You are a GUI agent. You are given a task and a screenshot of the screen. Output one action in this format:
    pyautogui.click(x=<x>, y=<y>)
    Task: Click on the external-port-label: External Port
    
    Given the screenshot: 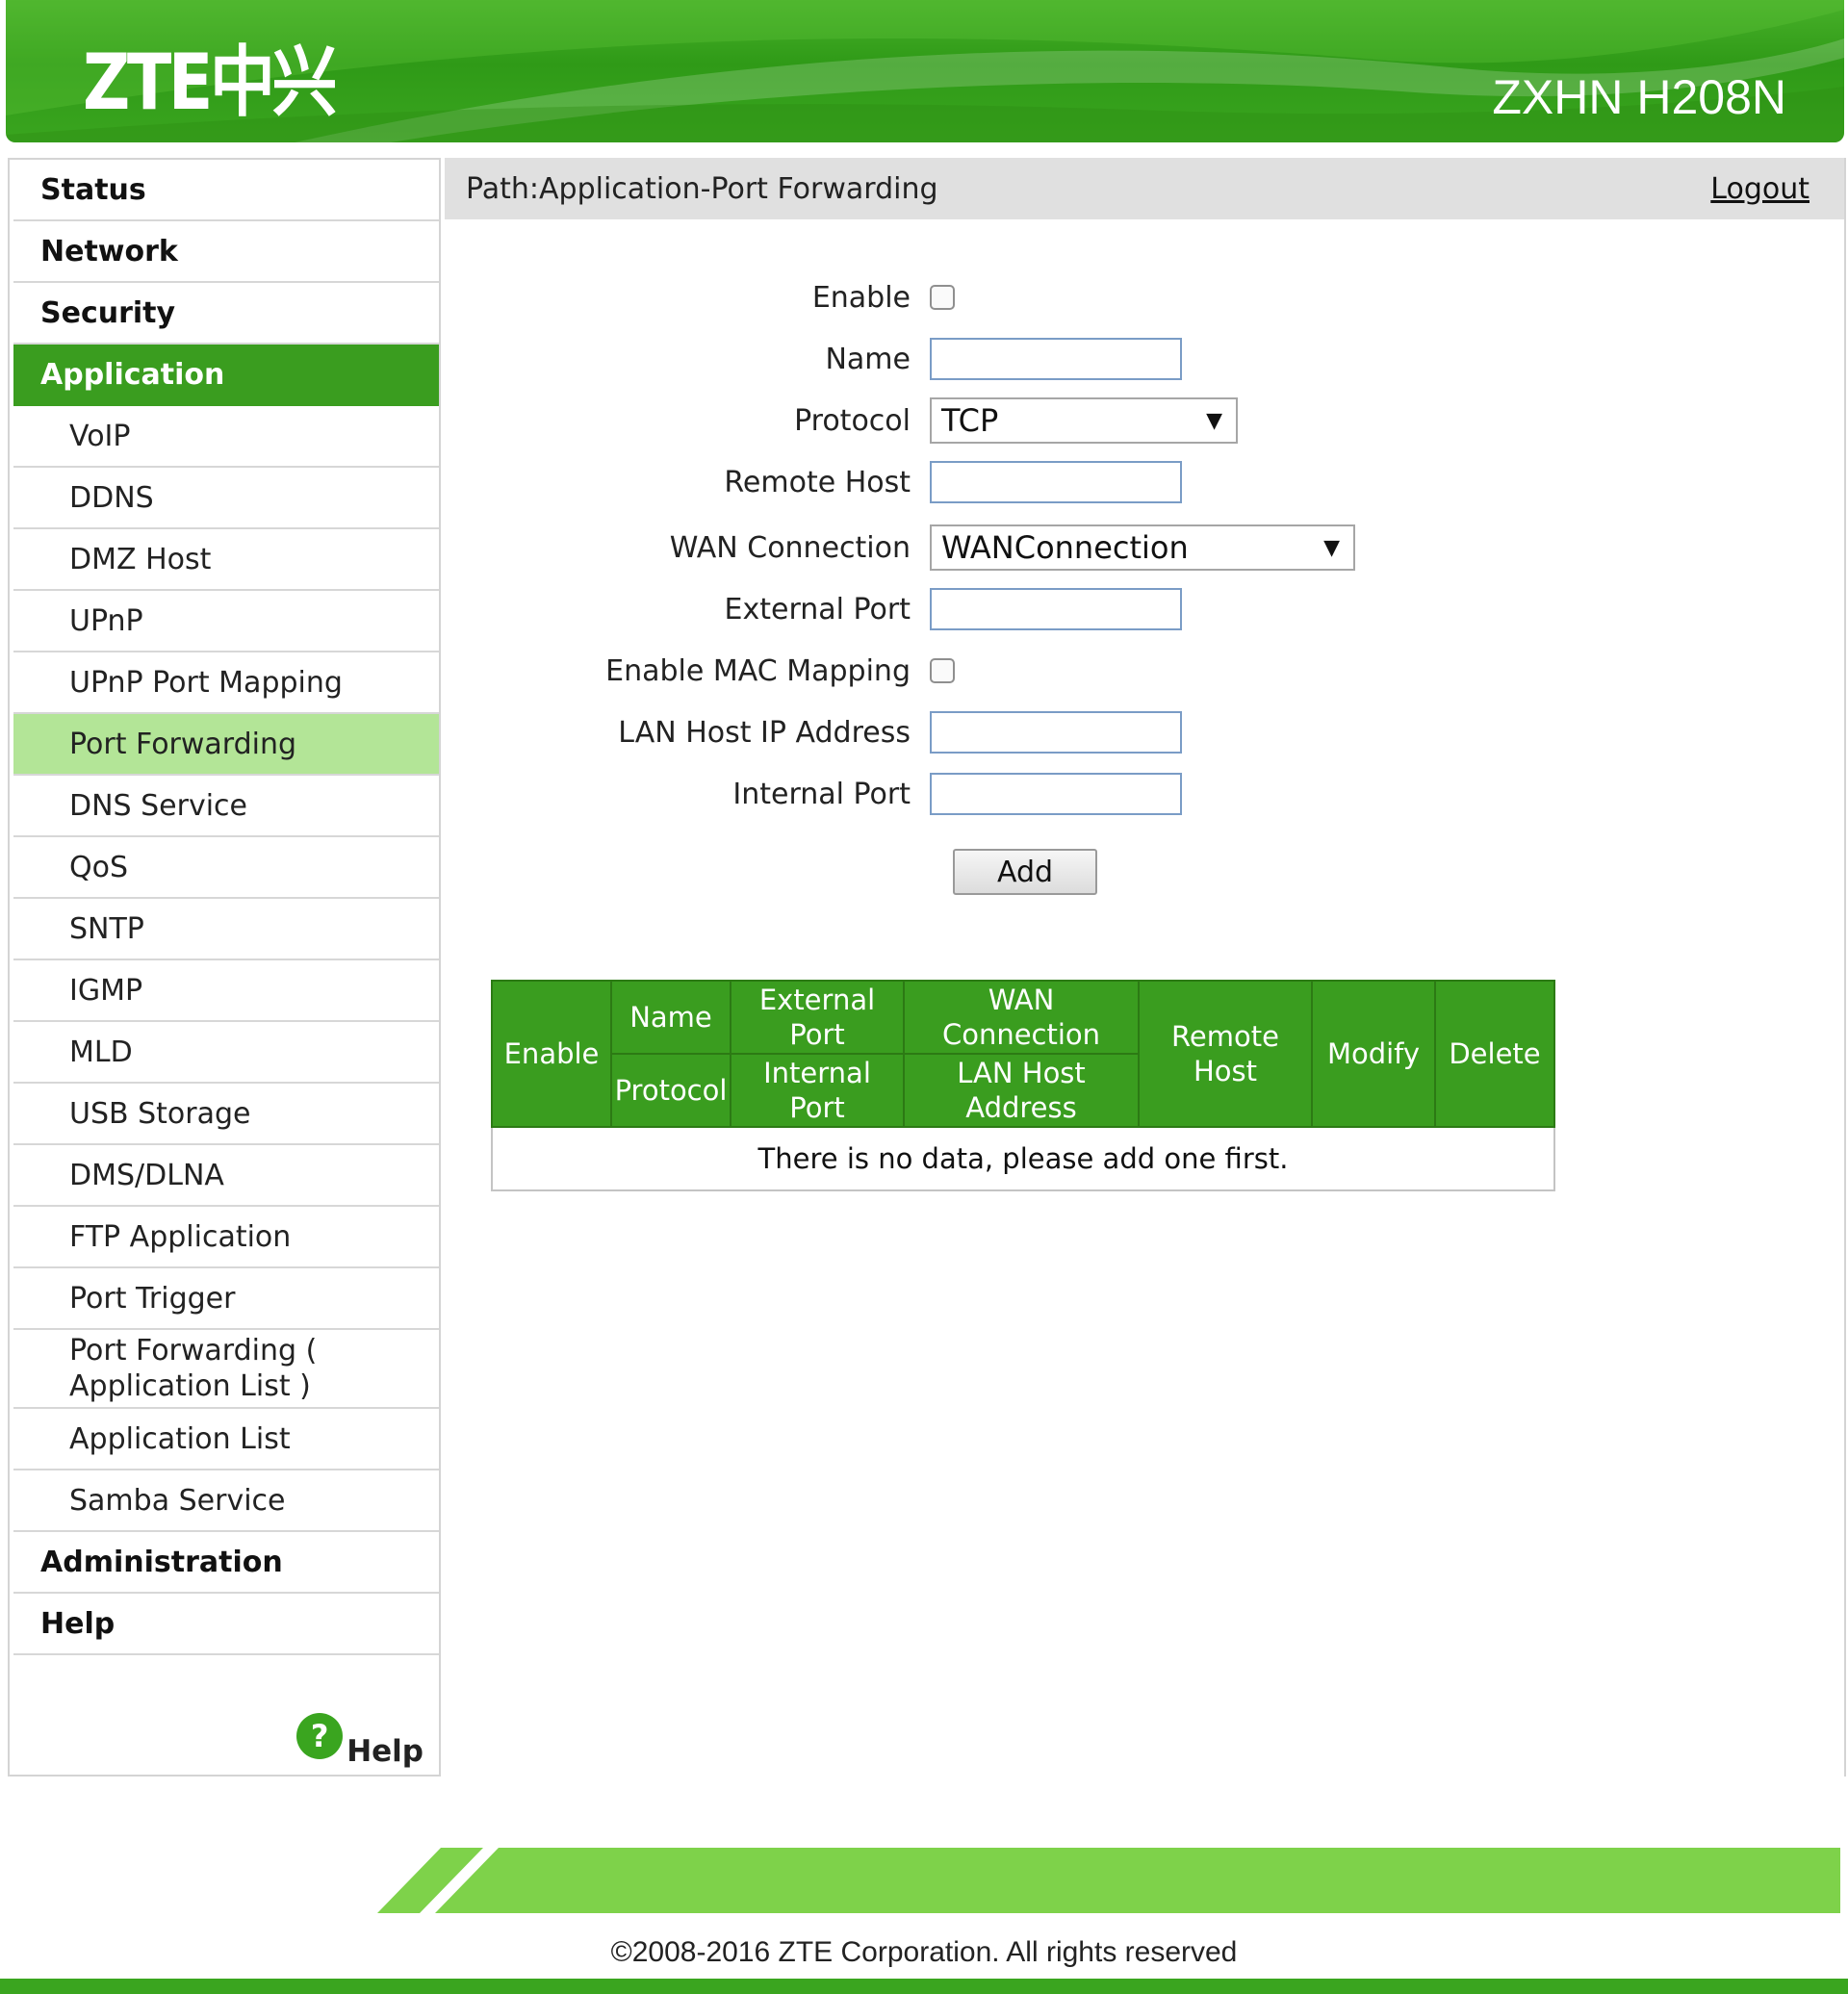 What is the action you would take?
    pyautogui.click(x=817, y=609)
    